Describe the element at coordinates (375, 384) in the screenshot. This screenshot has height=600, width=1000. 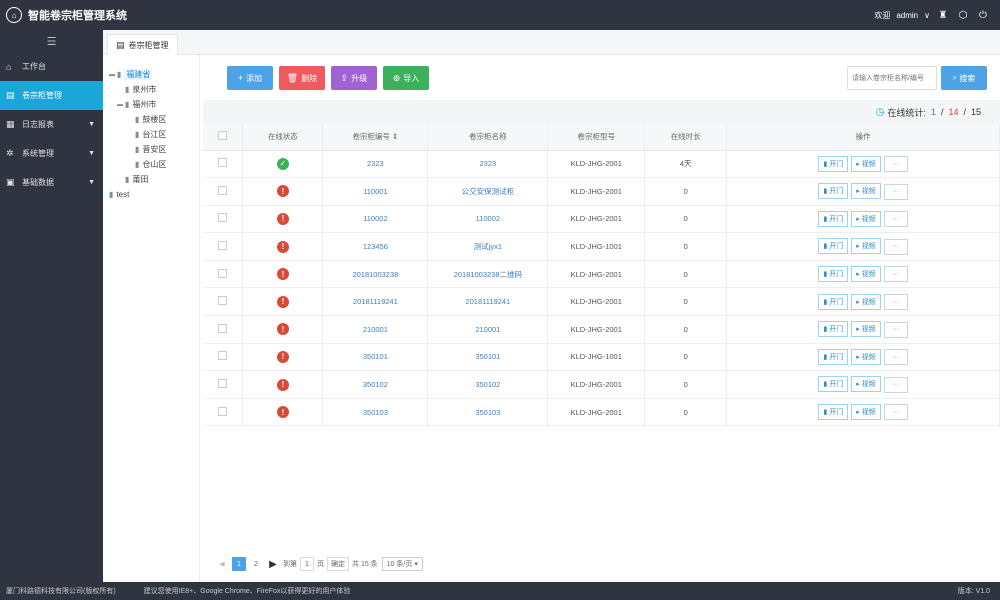
I see `cabinet-id: 350102` at that location.